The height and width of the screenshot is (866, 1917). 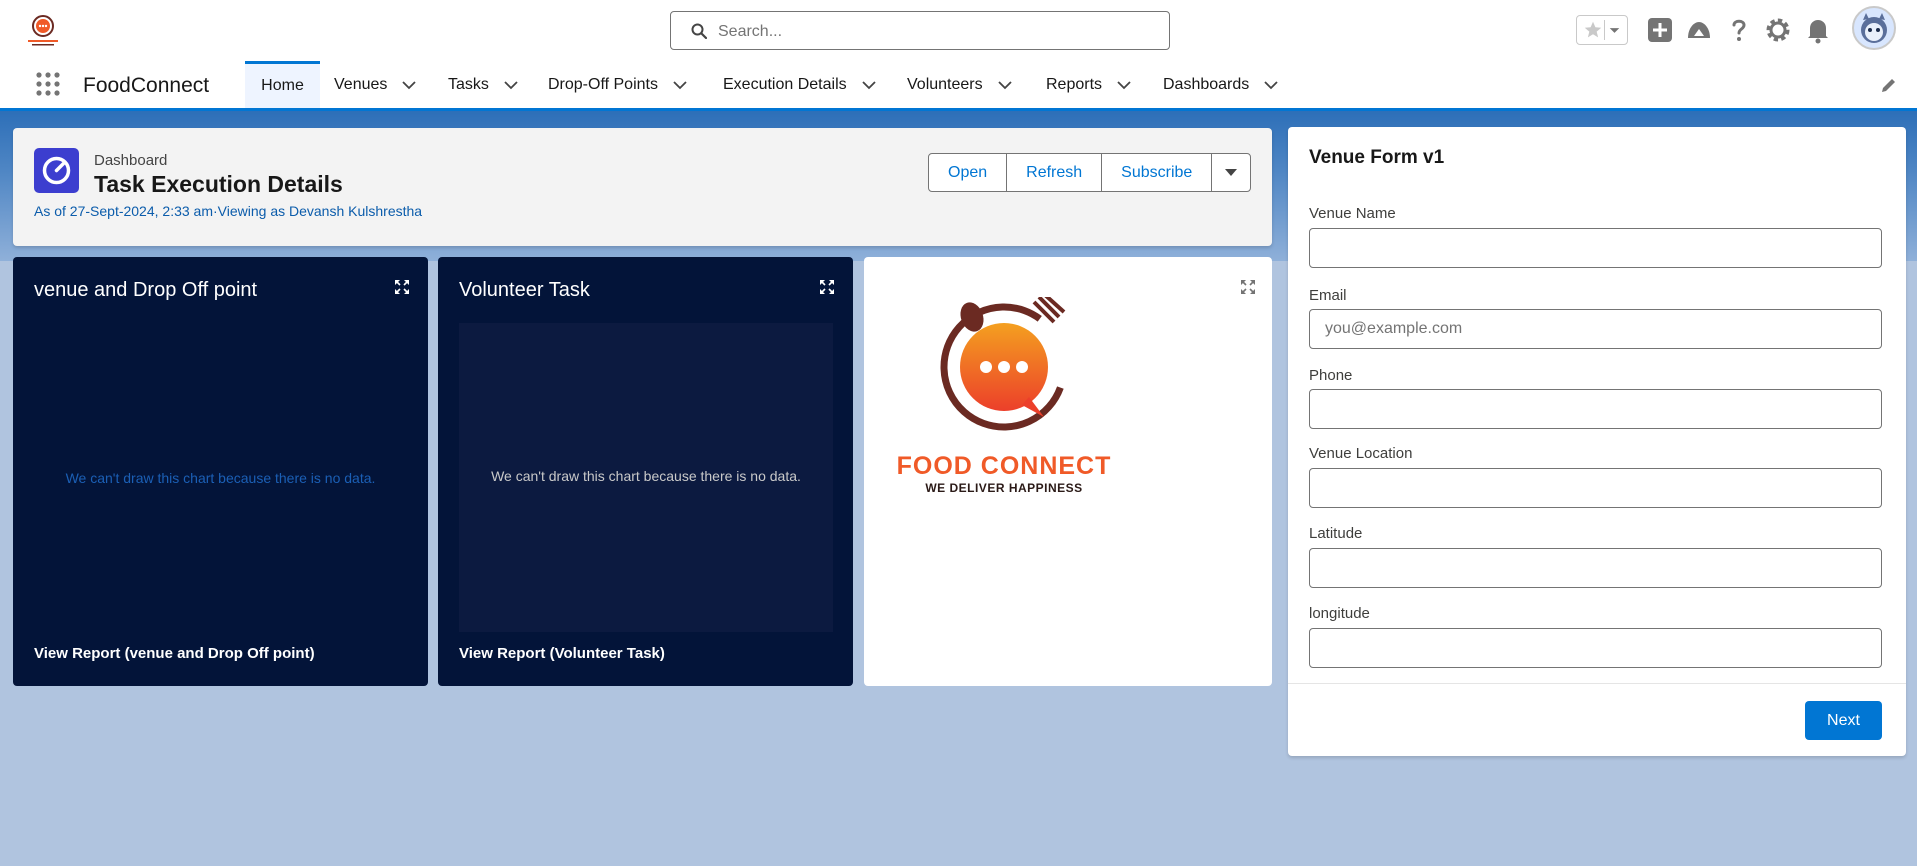 I want to click on field-label-venue-name: Venue Name, so click(x=1352, y=213).